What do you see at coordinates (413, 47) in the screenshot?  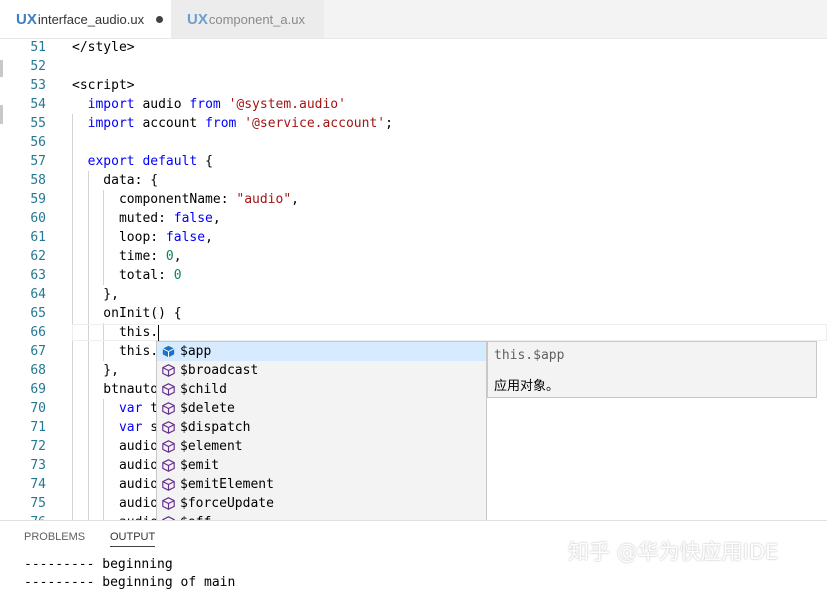 I see `code-line: 51 </style>` at bounding box center [413, 47].